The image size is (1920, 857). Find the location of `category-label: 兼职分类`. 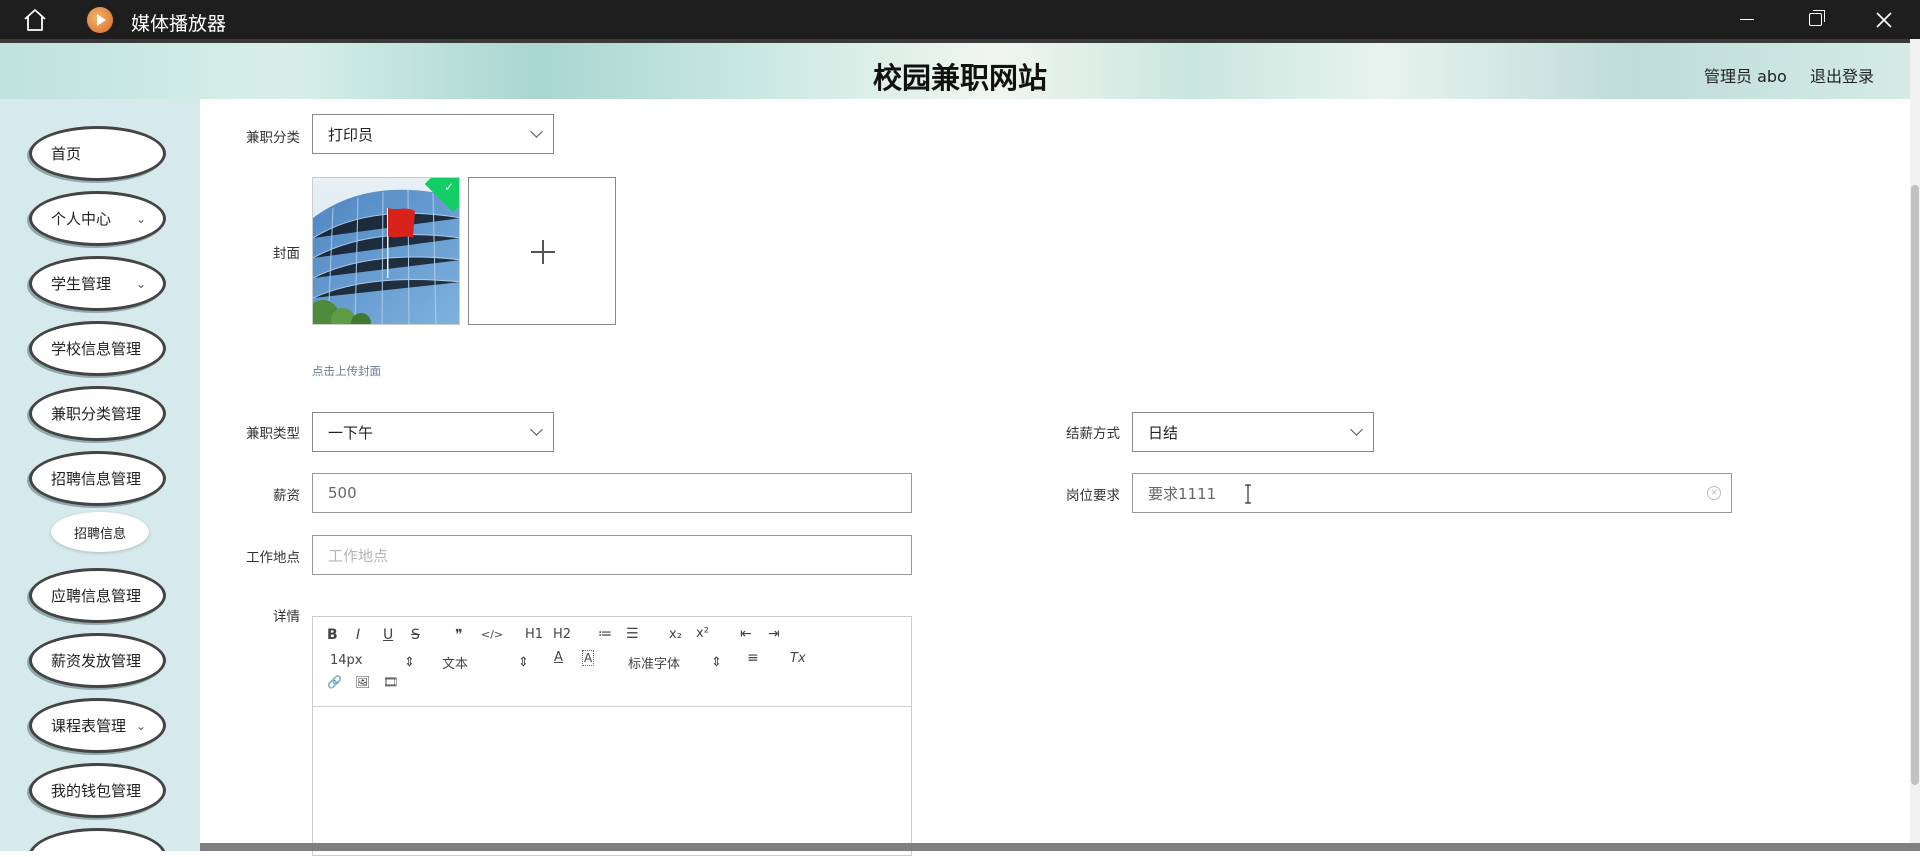

category-label: 兼职分类 is located at coordinates (273, 138).